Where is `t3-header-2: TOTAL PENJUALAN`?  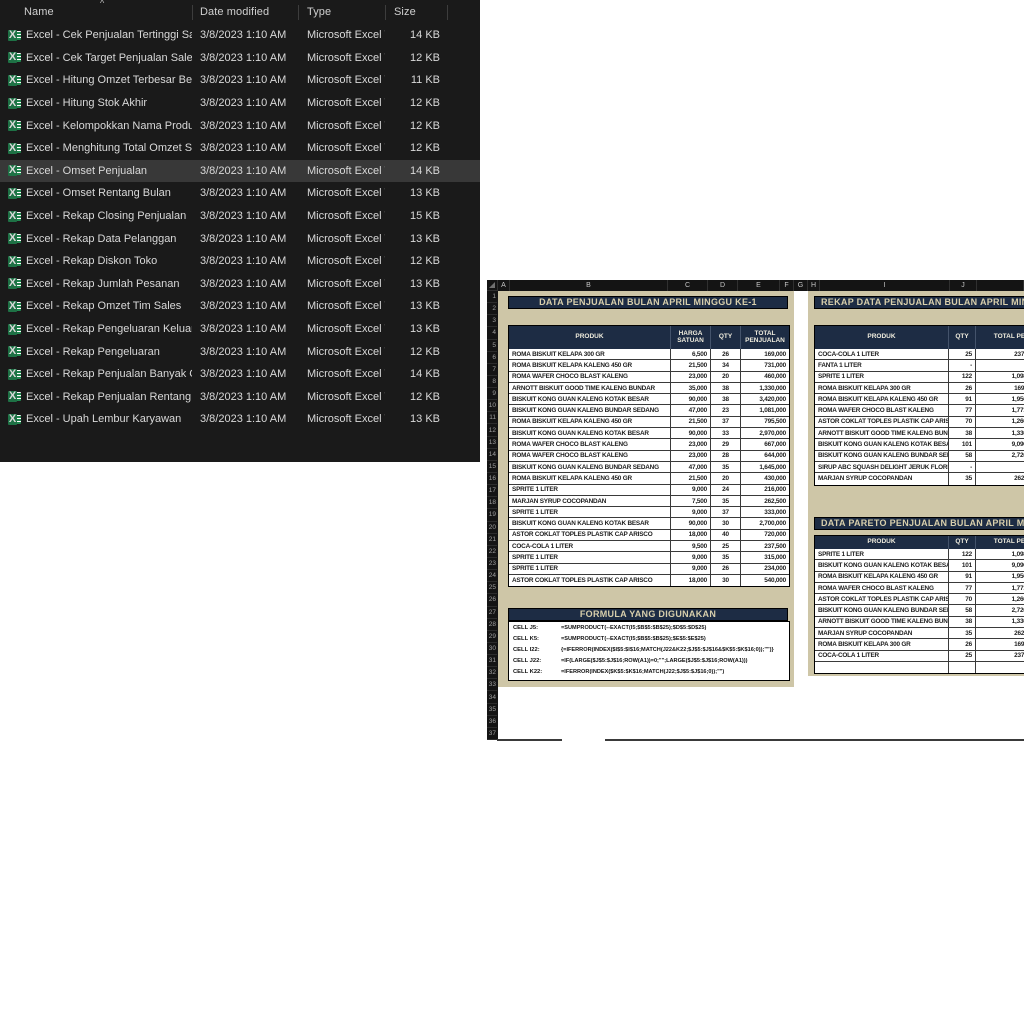 t3-header-2: TOTAL PENJUALAN is located at coordinates (1000, 542).